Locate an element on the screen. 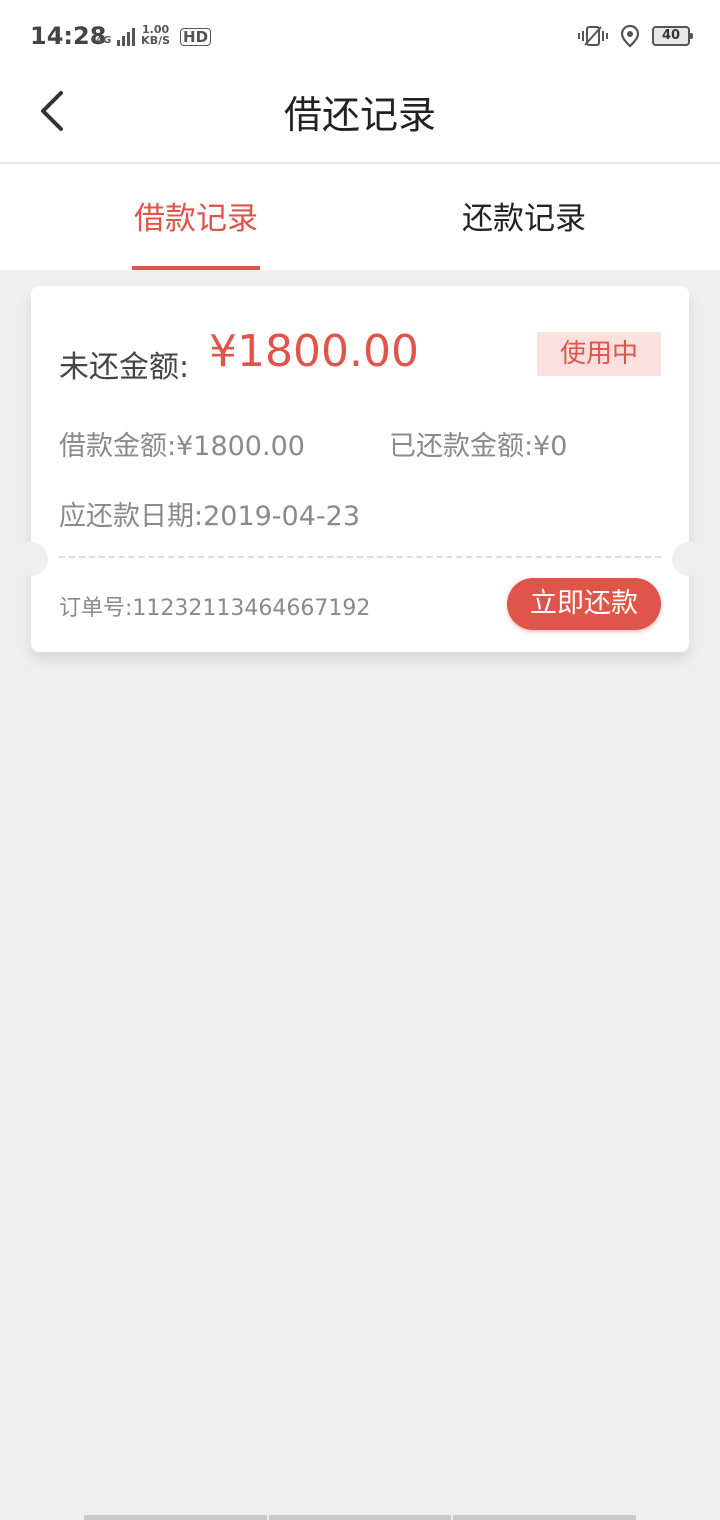  active-tab-indicator is located at coordinates (196, 268).